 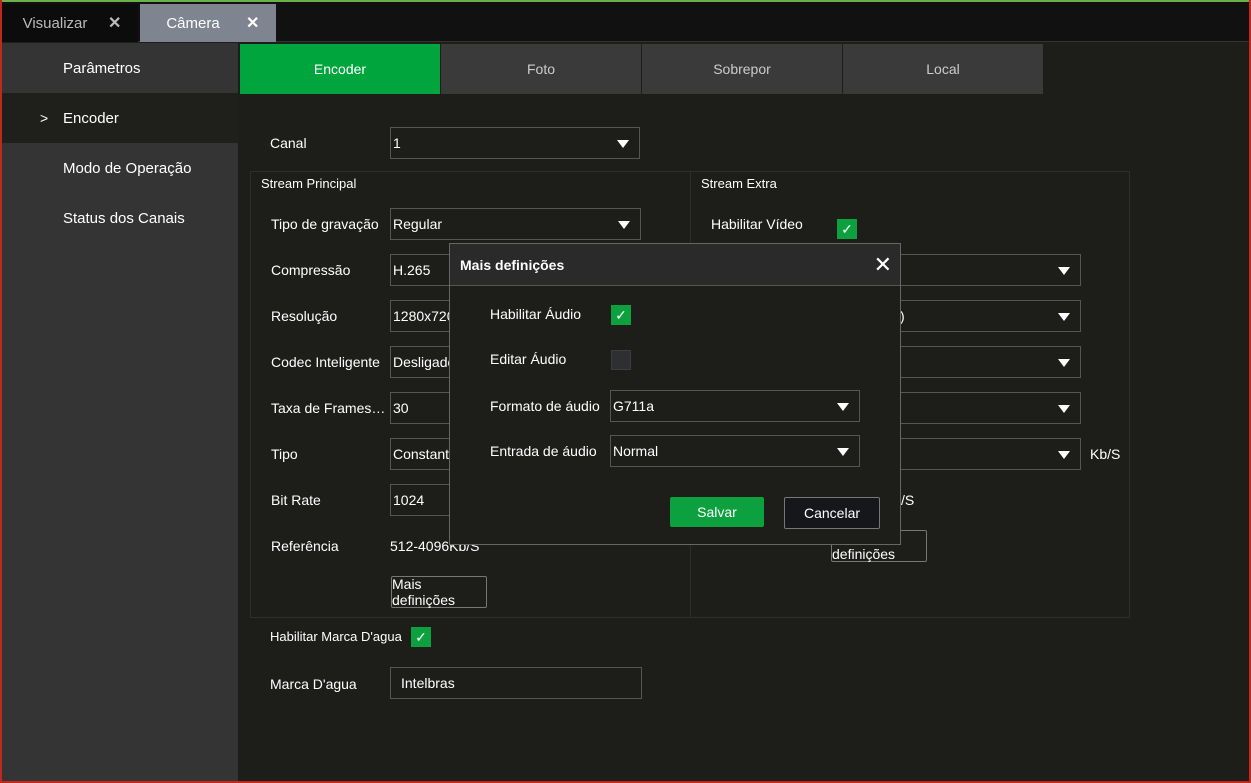 What do you see at coordinates (541, 69) in the screenshot?
I see `tab-foto: Foto` at bounding box center [541, 69].